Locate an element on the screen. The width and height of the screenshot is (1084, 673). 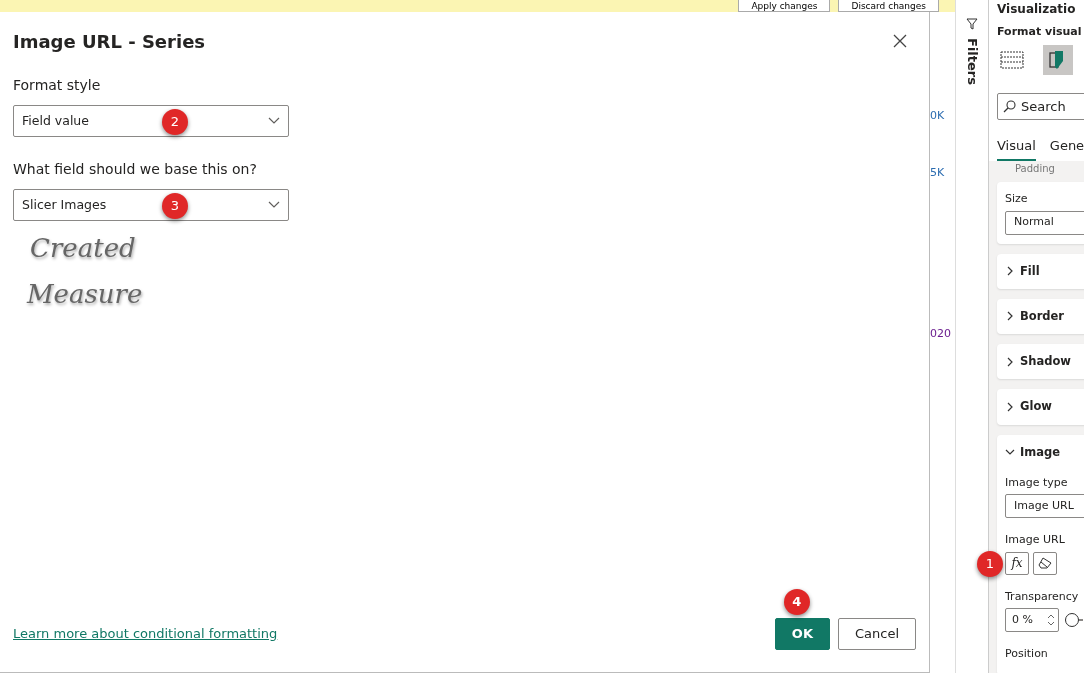
grid-icon is located at coordinates (1012, 59).